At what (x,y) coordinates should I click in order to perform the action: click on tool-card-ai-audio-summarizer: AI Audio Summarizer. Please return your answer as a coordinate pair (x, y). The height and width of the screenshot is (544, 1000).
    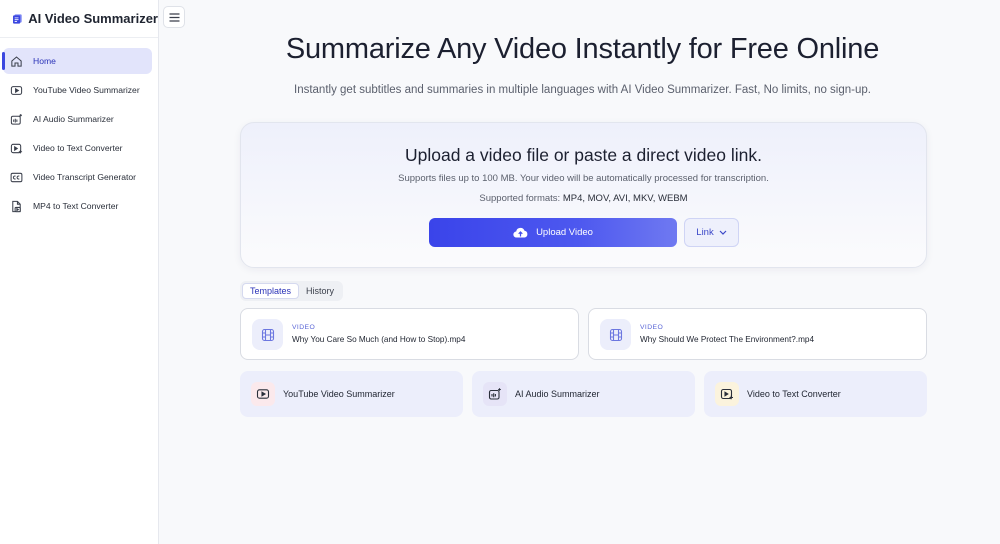
    Looking at the image, I should click on (583, 394).